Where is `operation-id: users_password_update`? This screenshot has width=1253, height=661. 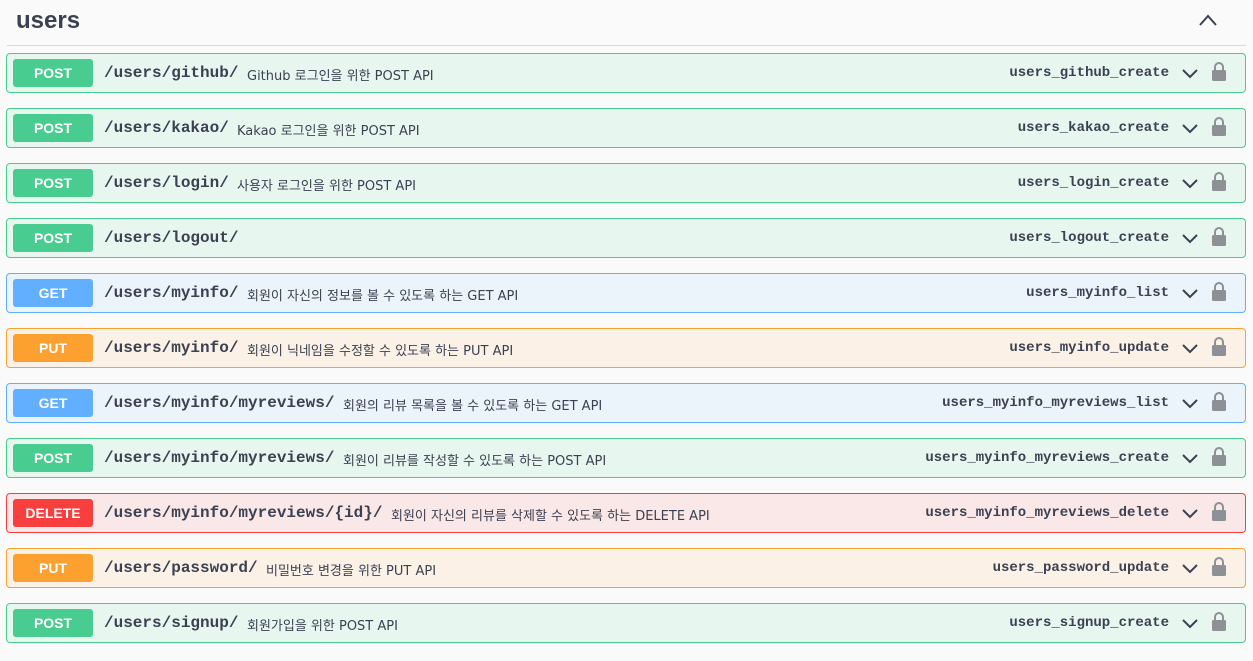 operation-id: users_password_update is located at coordinates (1080, 568).